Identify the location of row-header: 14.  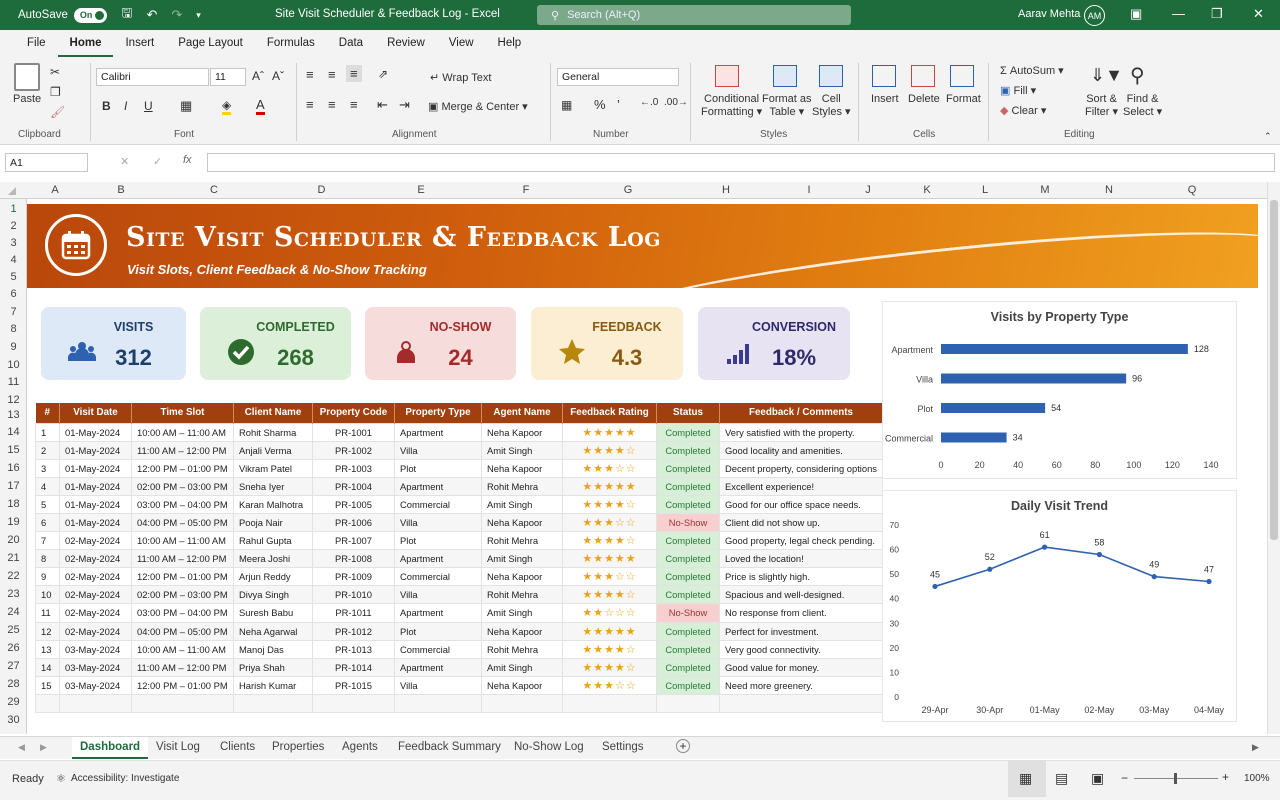
(13, 432).